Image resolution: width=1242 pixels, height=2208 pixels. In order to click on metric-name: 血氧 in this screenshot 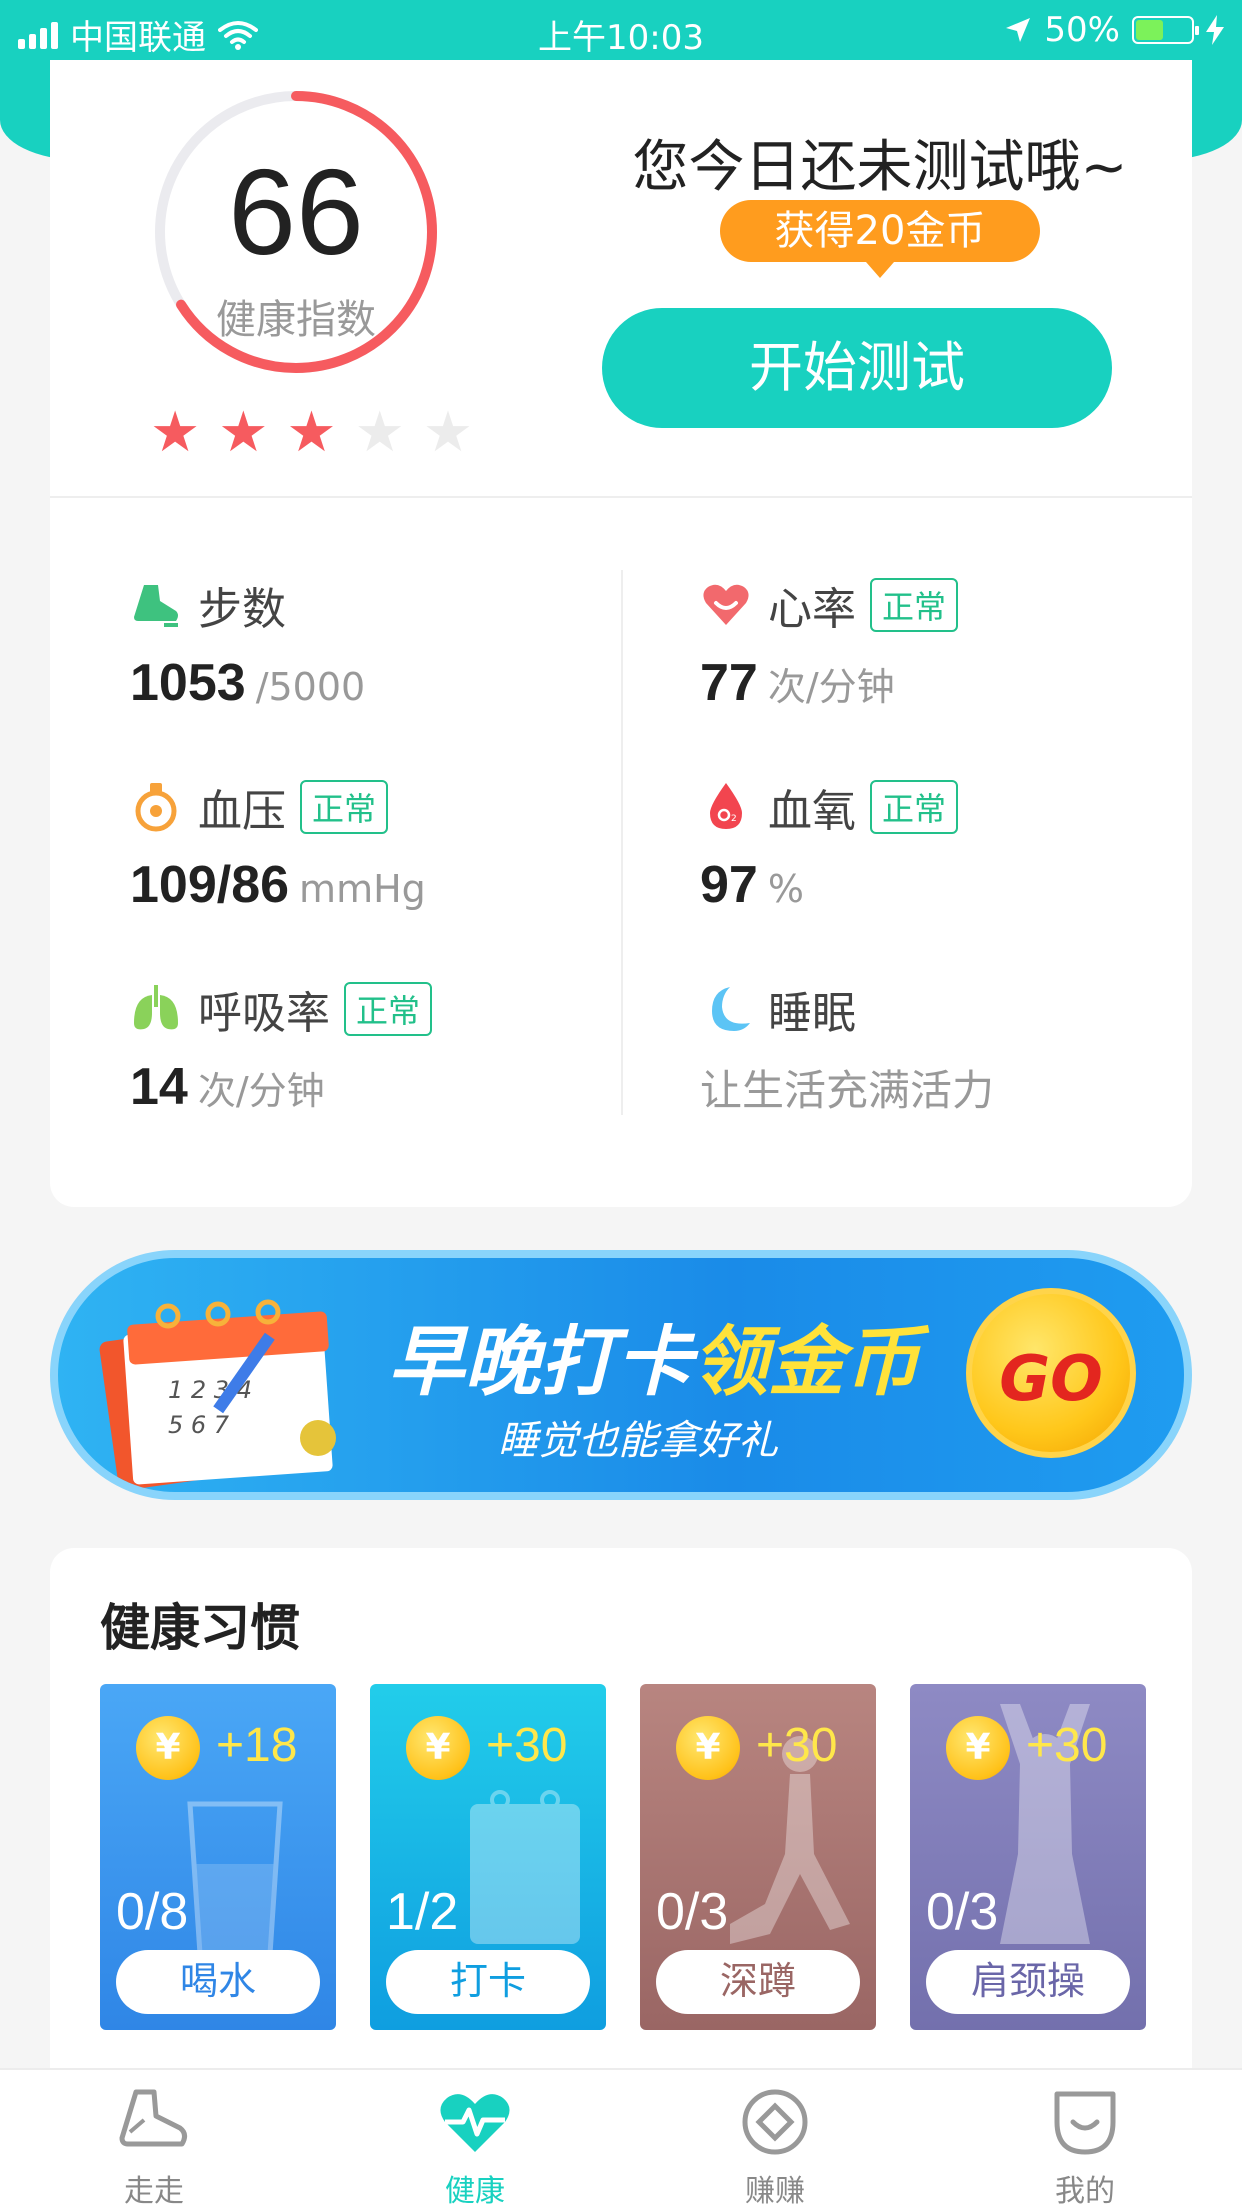, I will do `click(812, 811)`.